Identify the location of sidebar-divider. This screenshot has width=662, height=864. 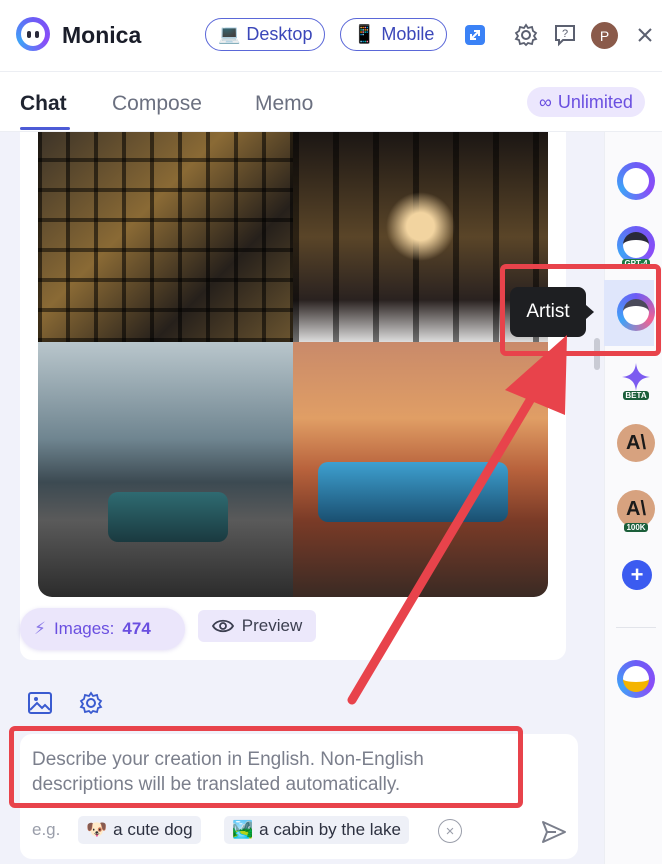
(636, 627).